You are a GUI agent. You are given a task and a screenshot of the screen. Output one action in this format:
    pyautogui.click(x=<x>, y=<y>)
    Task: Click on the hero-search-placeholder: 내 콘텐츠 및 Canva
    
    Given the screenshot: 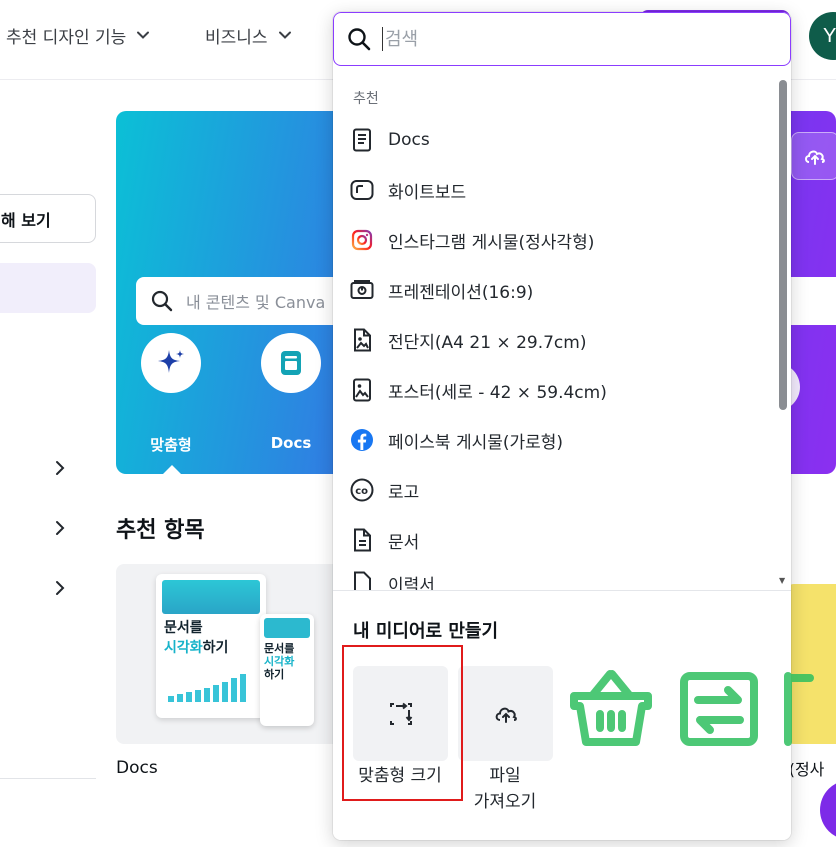 What is the action you would take?
    pyautogui.click(x=256, y=302)
    